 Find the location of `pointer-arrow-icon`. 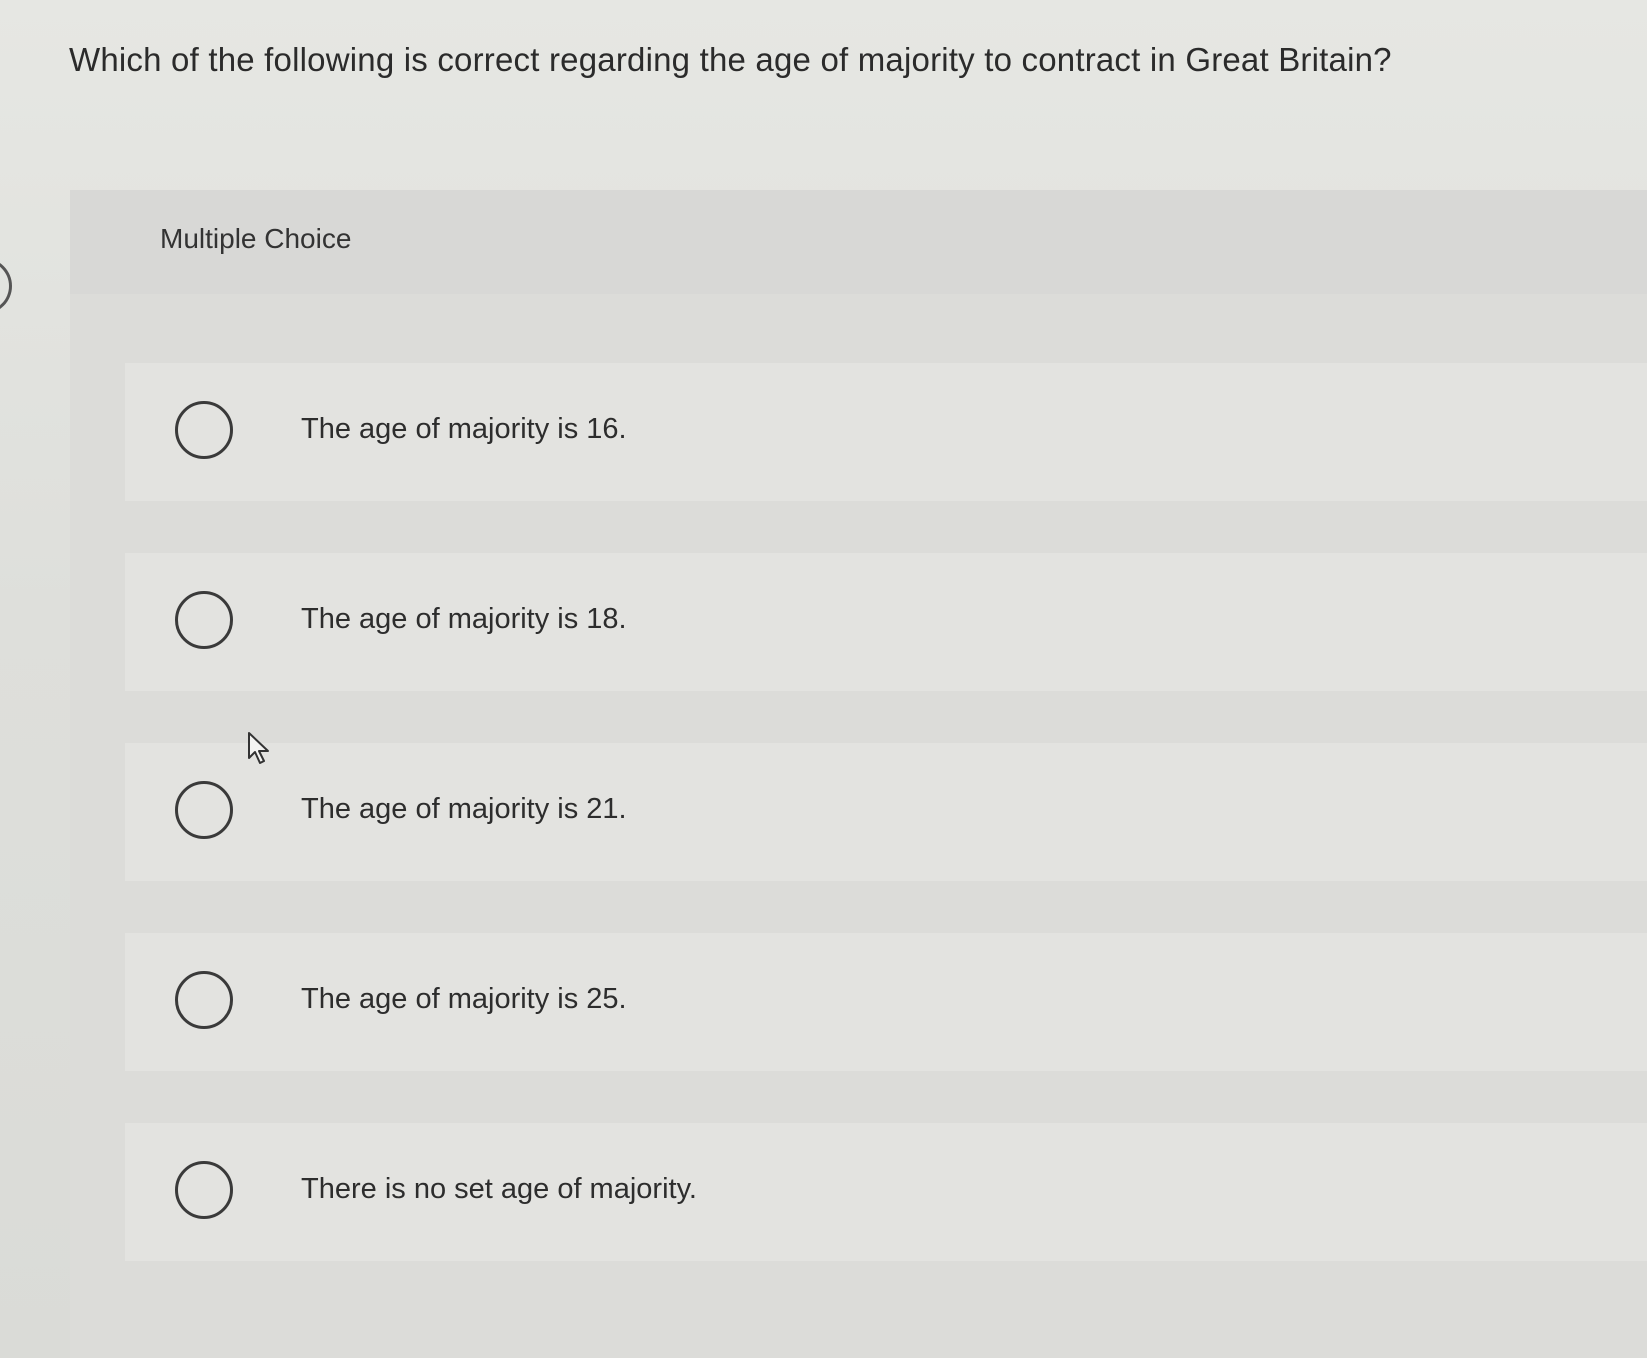

pointer-arrow-icon is located at coordinates (258, 748).